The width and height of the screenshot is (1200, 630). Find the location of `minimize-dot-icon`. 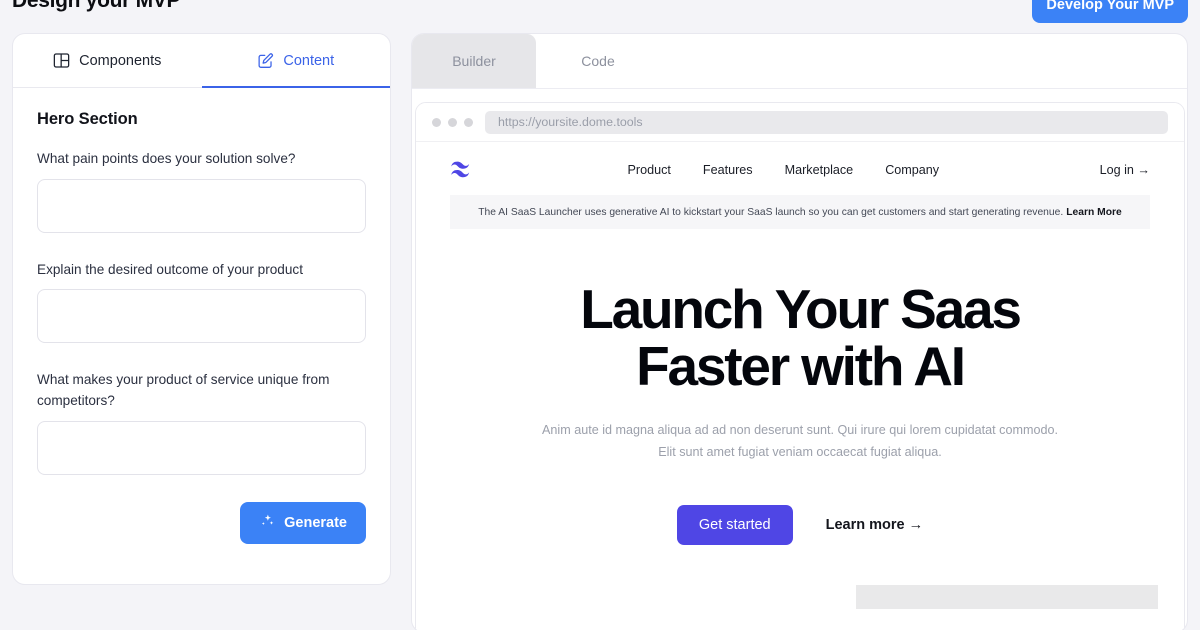

minimize-dot-icon is located at coordinates (452, 122).